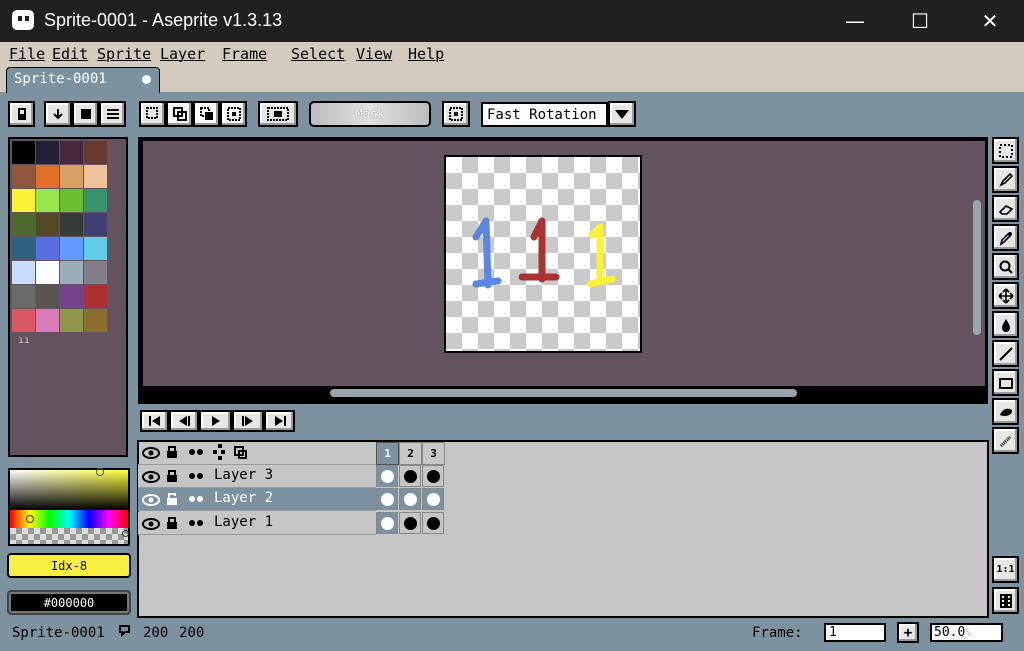 Image resolution: width=1024 pixels, height=651 pixels. What do you see at coordinates (220, 452) in the screenshot?
I see `layer-grid-icon` at bounding box center [220, 452].